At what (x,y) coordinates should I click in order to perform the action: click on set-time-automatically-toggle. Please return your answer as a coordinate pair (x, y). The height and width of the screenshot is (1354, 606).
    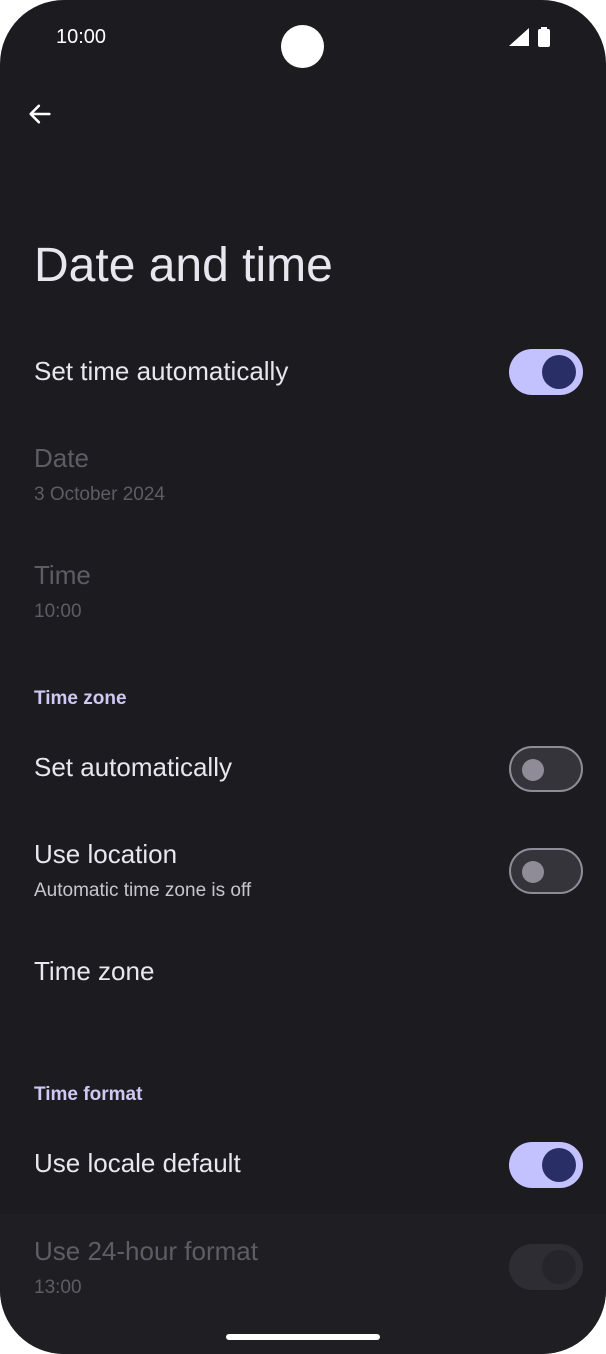
    Looking at the image, I should click on (546, 372).